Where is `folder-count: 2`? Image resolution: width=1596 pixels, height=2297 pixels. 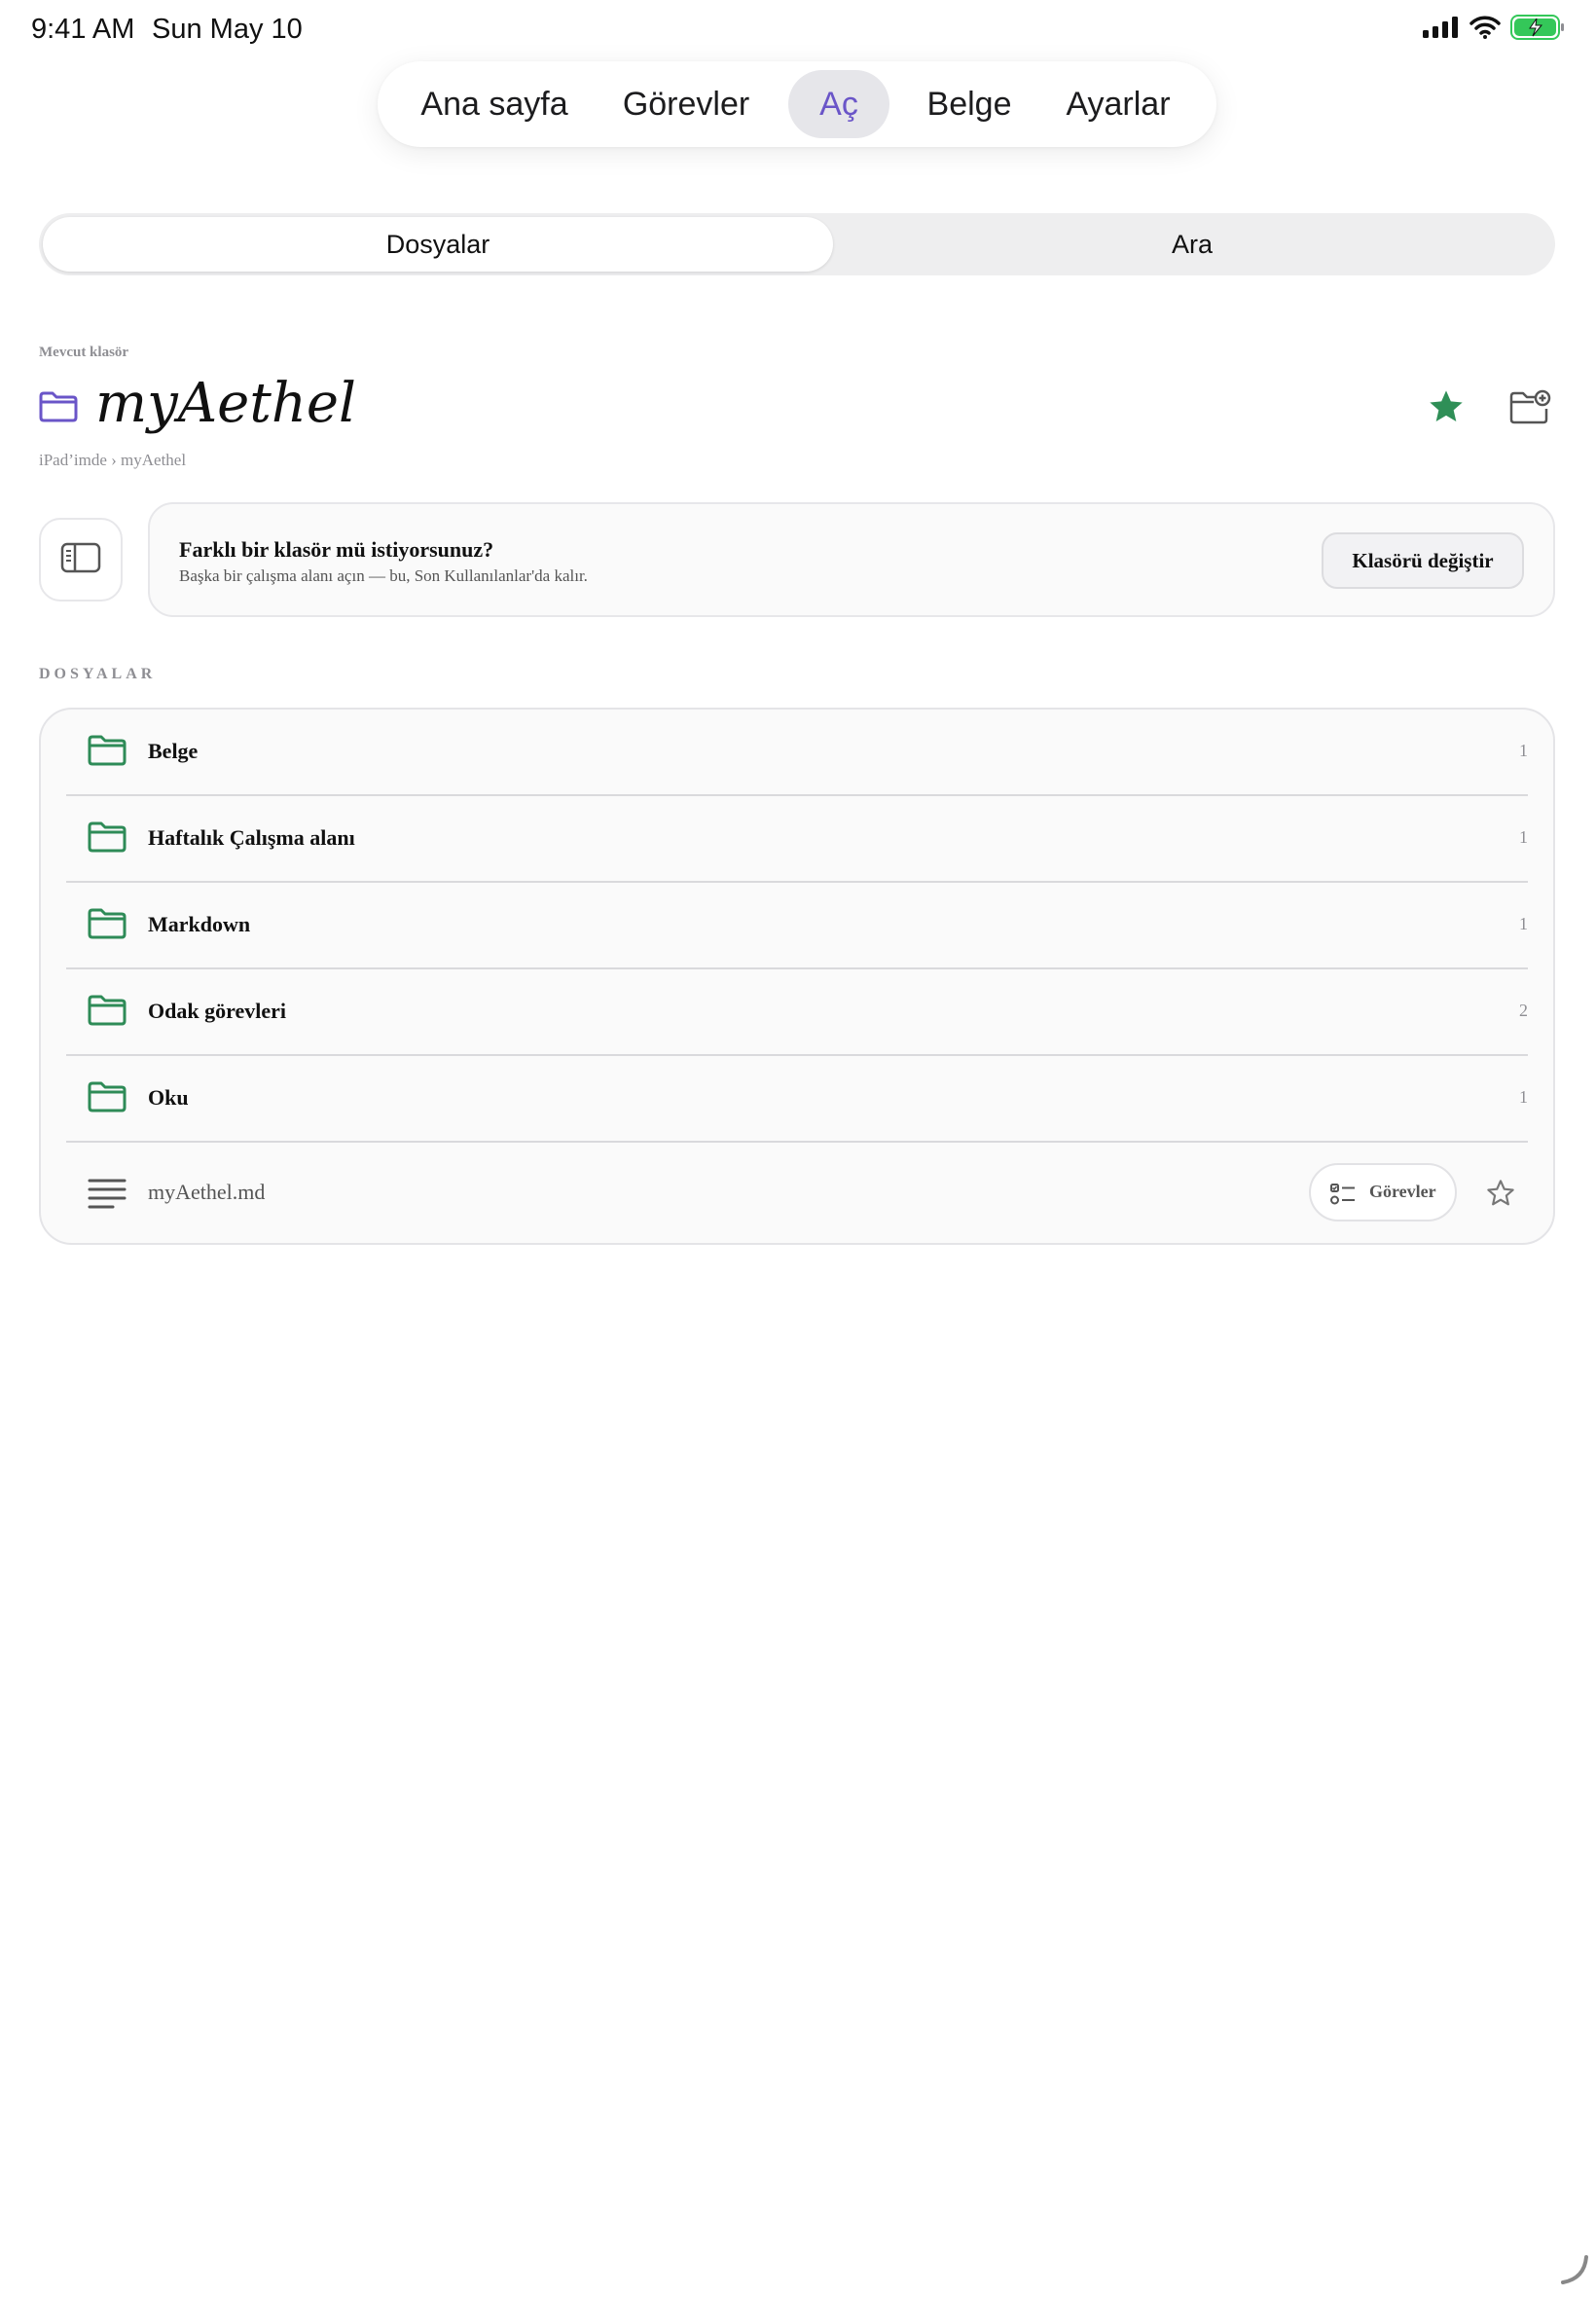
folder-count: 2 is located at coordinates (1523, 1011).